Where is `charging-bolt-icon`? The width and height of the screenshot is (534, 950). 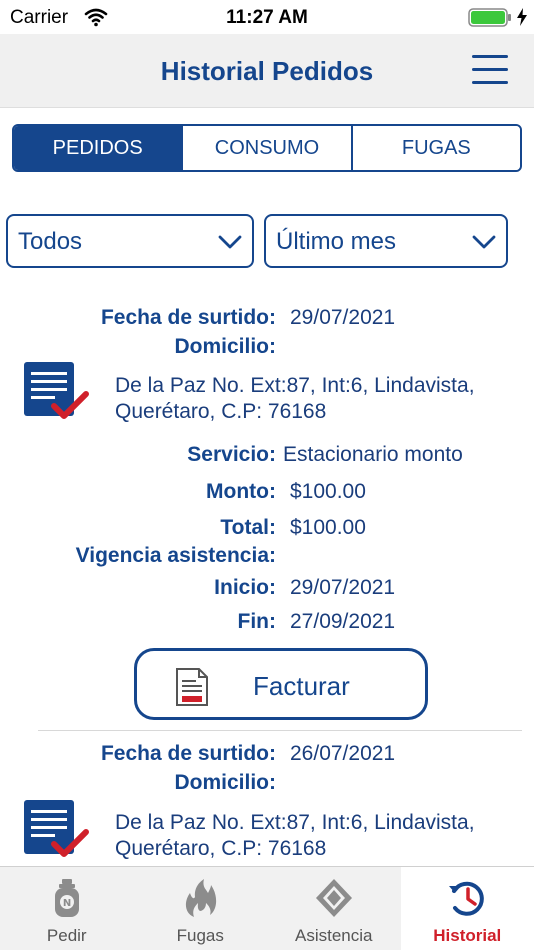 charging-bolt-icon is located at coordinates (522, 17).